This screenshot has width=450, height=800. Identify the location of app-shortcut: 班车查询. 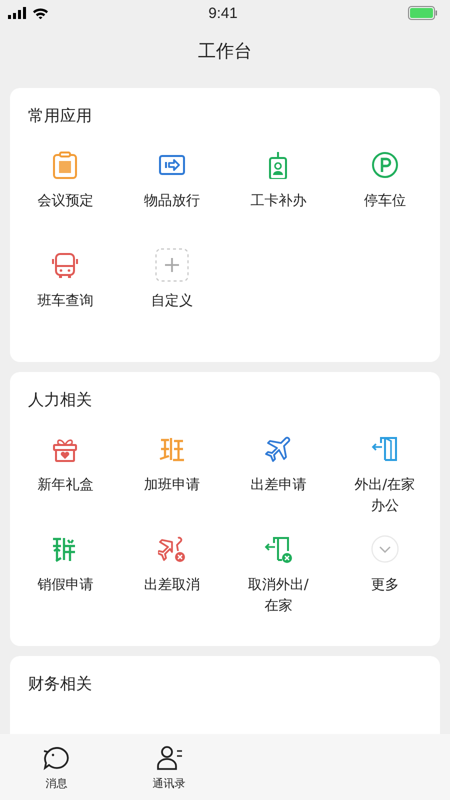
(65, 298).